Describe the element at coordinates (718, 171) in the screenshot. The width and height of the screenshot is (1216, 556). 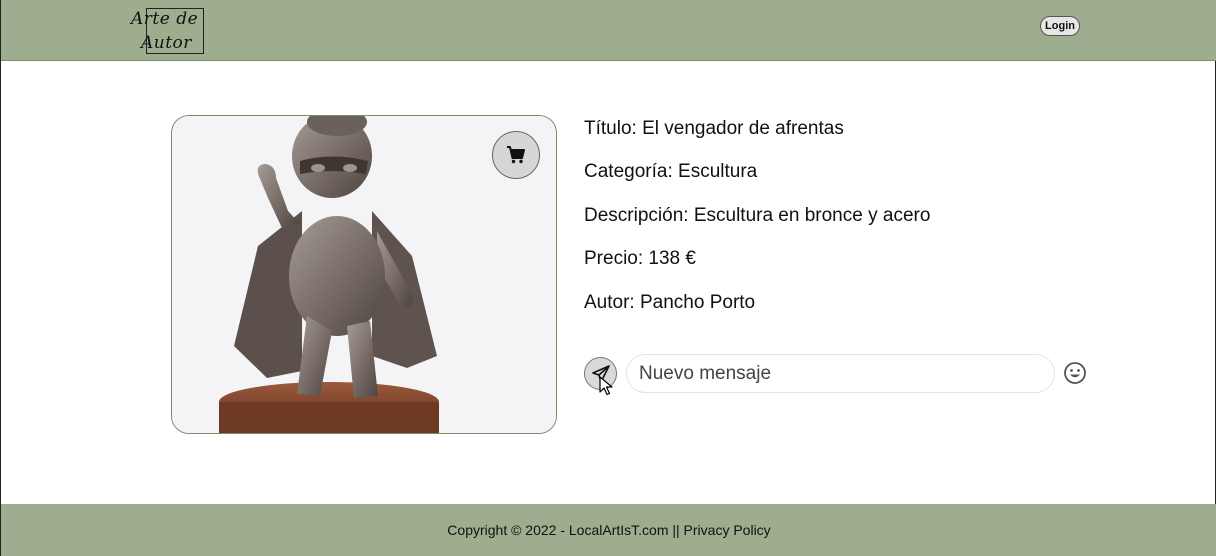
I see `product-category-value: Escultura` at that location.